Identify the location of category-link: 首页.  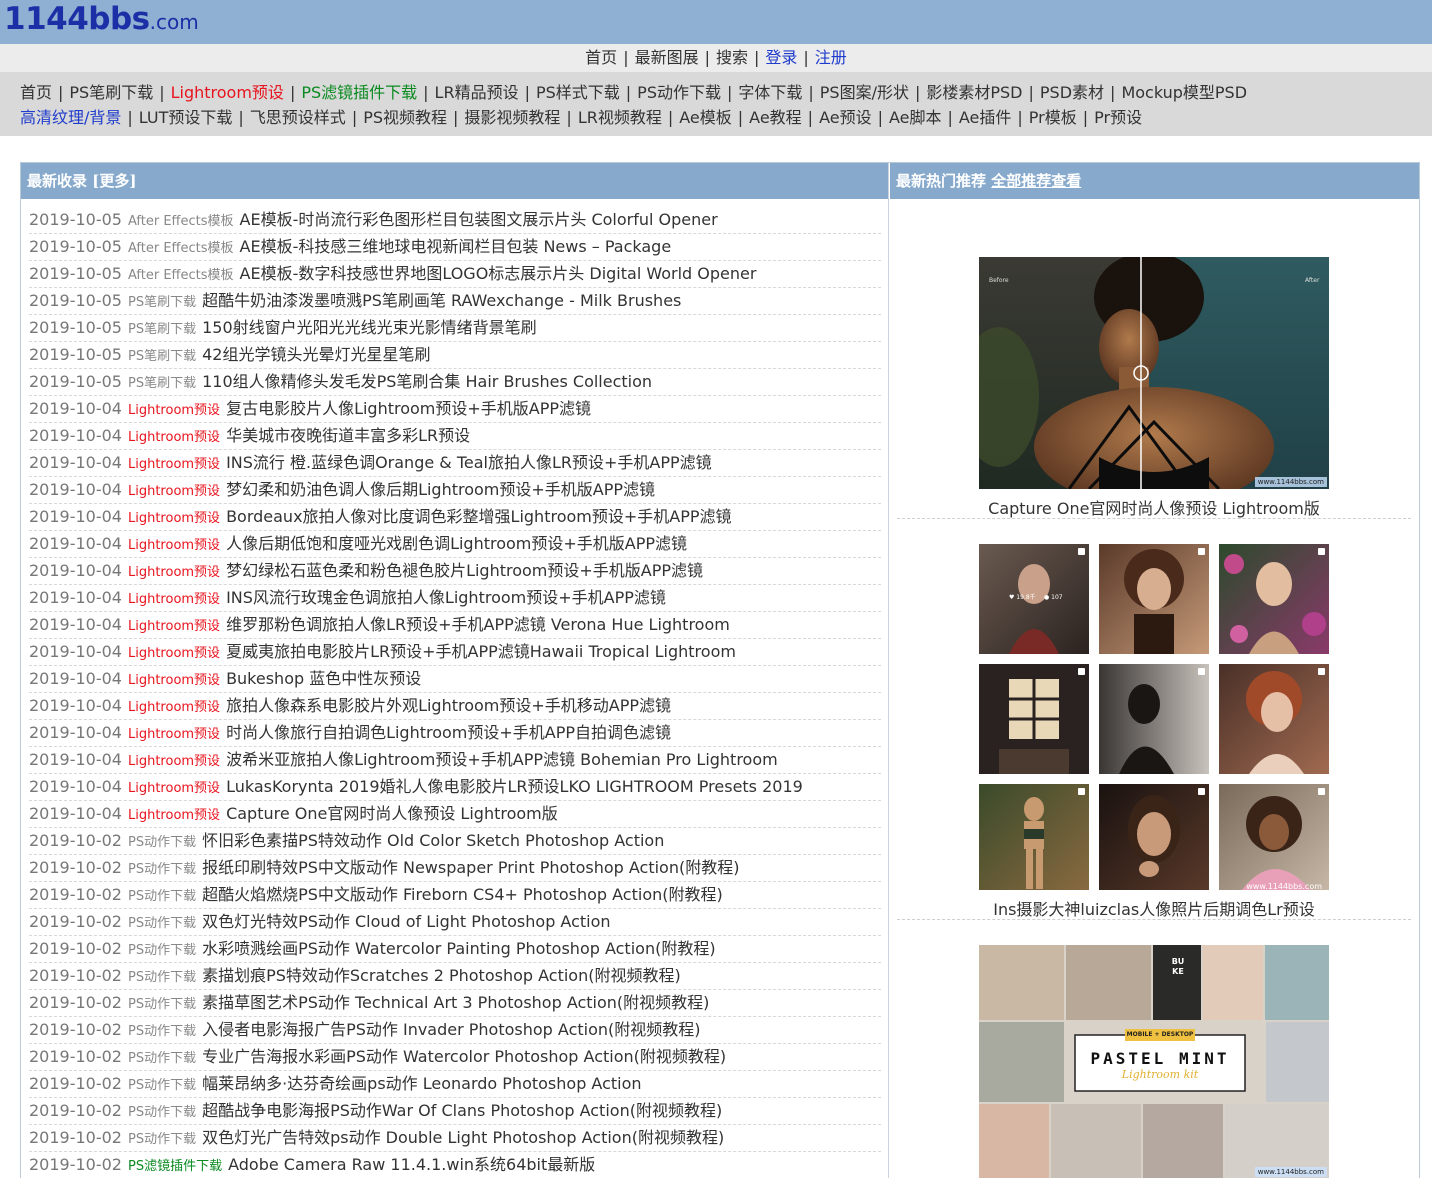
(36, 92).